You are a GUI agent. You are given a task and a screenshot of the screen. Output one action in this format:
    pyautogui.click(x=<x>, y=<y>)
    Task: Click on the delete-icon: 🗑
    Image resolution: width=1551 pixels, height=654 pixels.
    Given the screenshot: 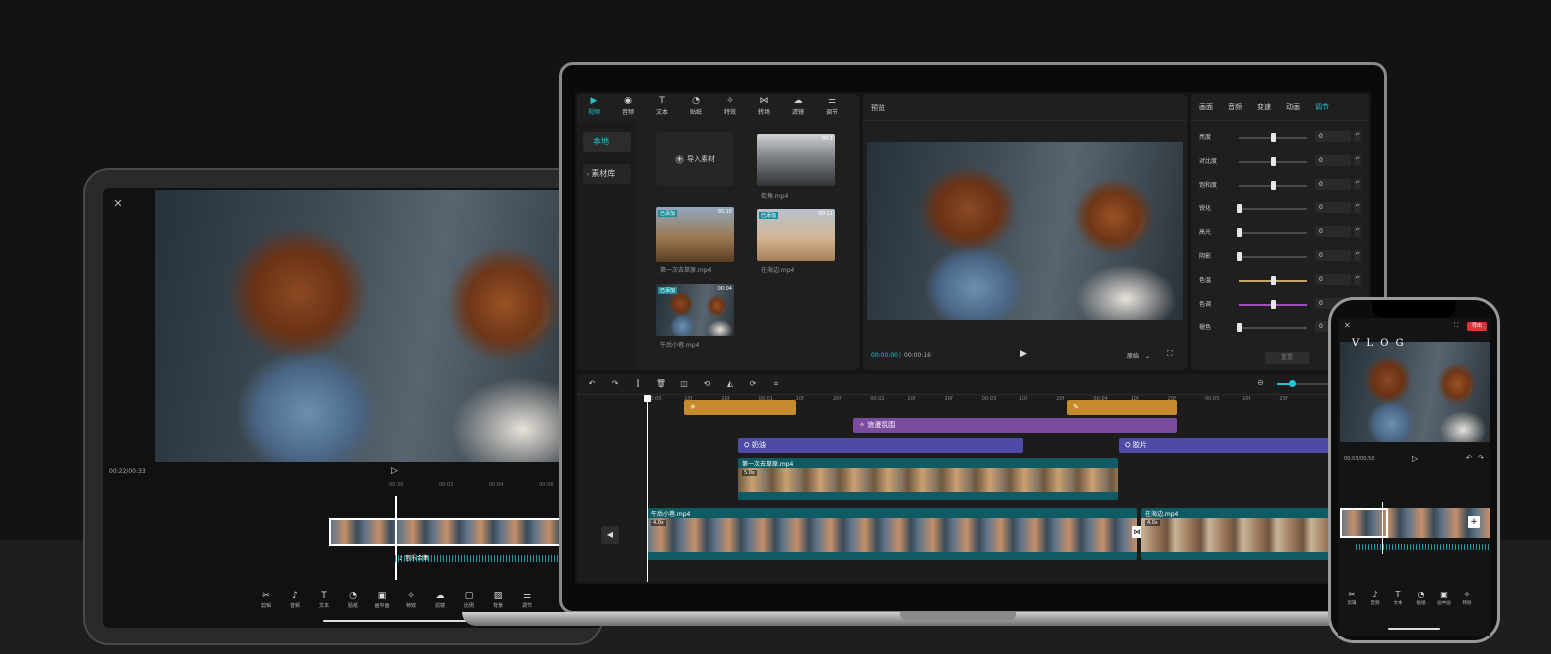 What is the action you would take?
    pyautogui.click(x=661, y=384)
    